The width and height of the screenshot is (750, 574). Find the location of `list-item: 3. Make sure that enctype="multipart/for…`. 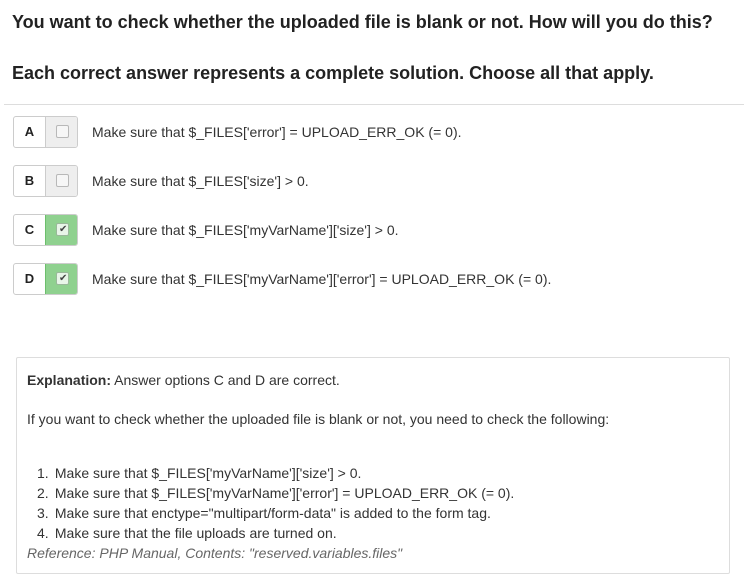

list-item: 3. Make sure that enctype="multipart/for… is located at coordinates (275, 513).